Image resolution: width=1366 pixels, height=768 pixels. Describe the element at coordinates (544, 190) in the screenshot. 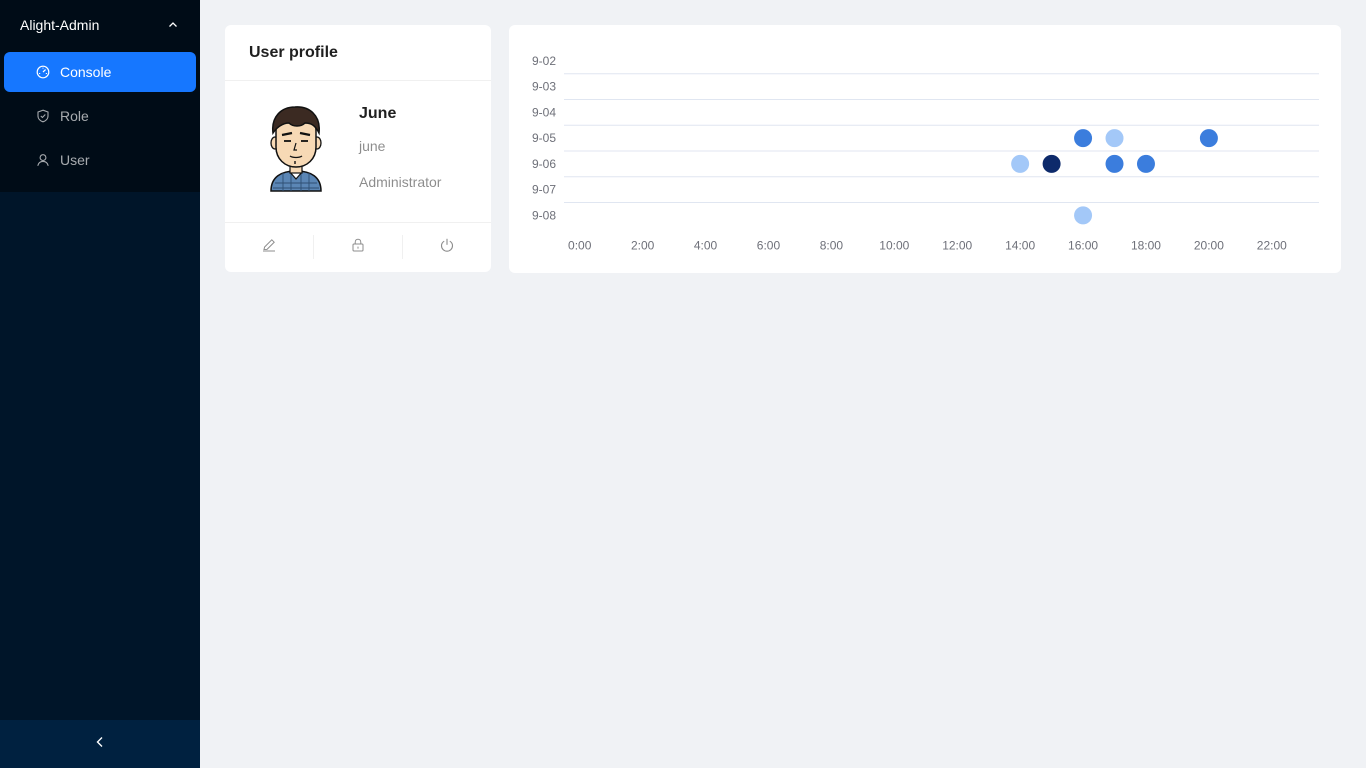

I see `y-tick-label: 9-07` at that location.